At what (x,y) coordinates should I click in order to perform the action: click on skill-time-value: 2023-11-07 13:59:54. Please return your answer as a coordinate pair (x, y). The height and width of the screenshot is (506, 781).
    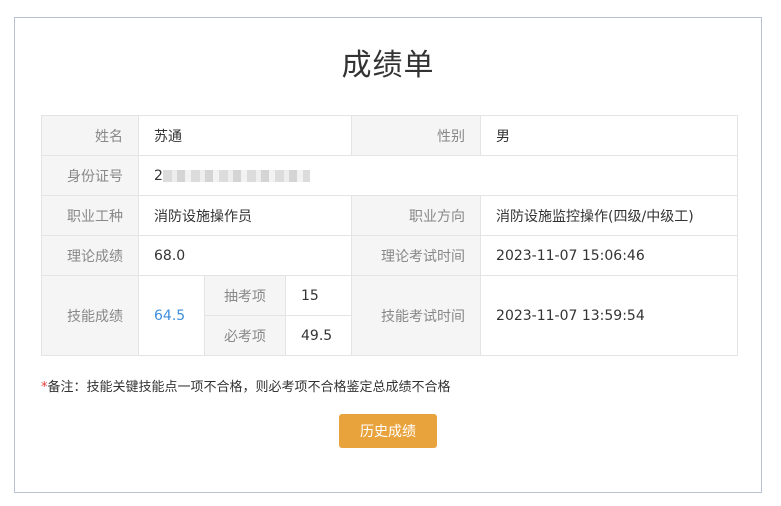
    Looking at the image, I should click on (609, 315).